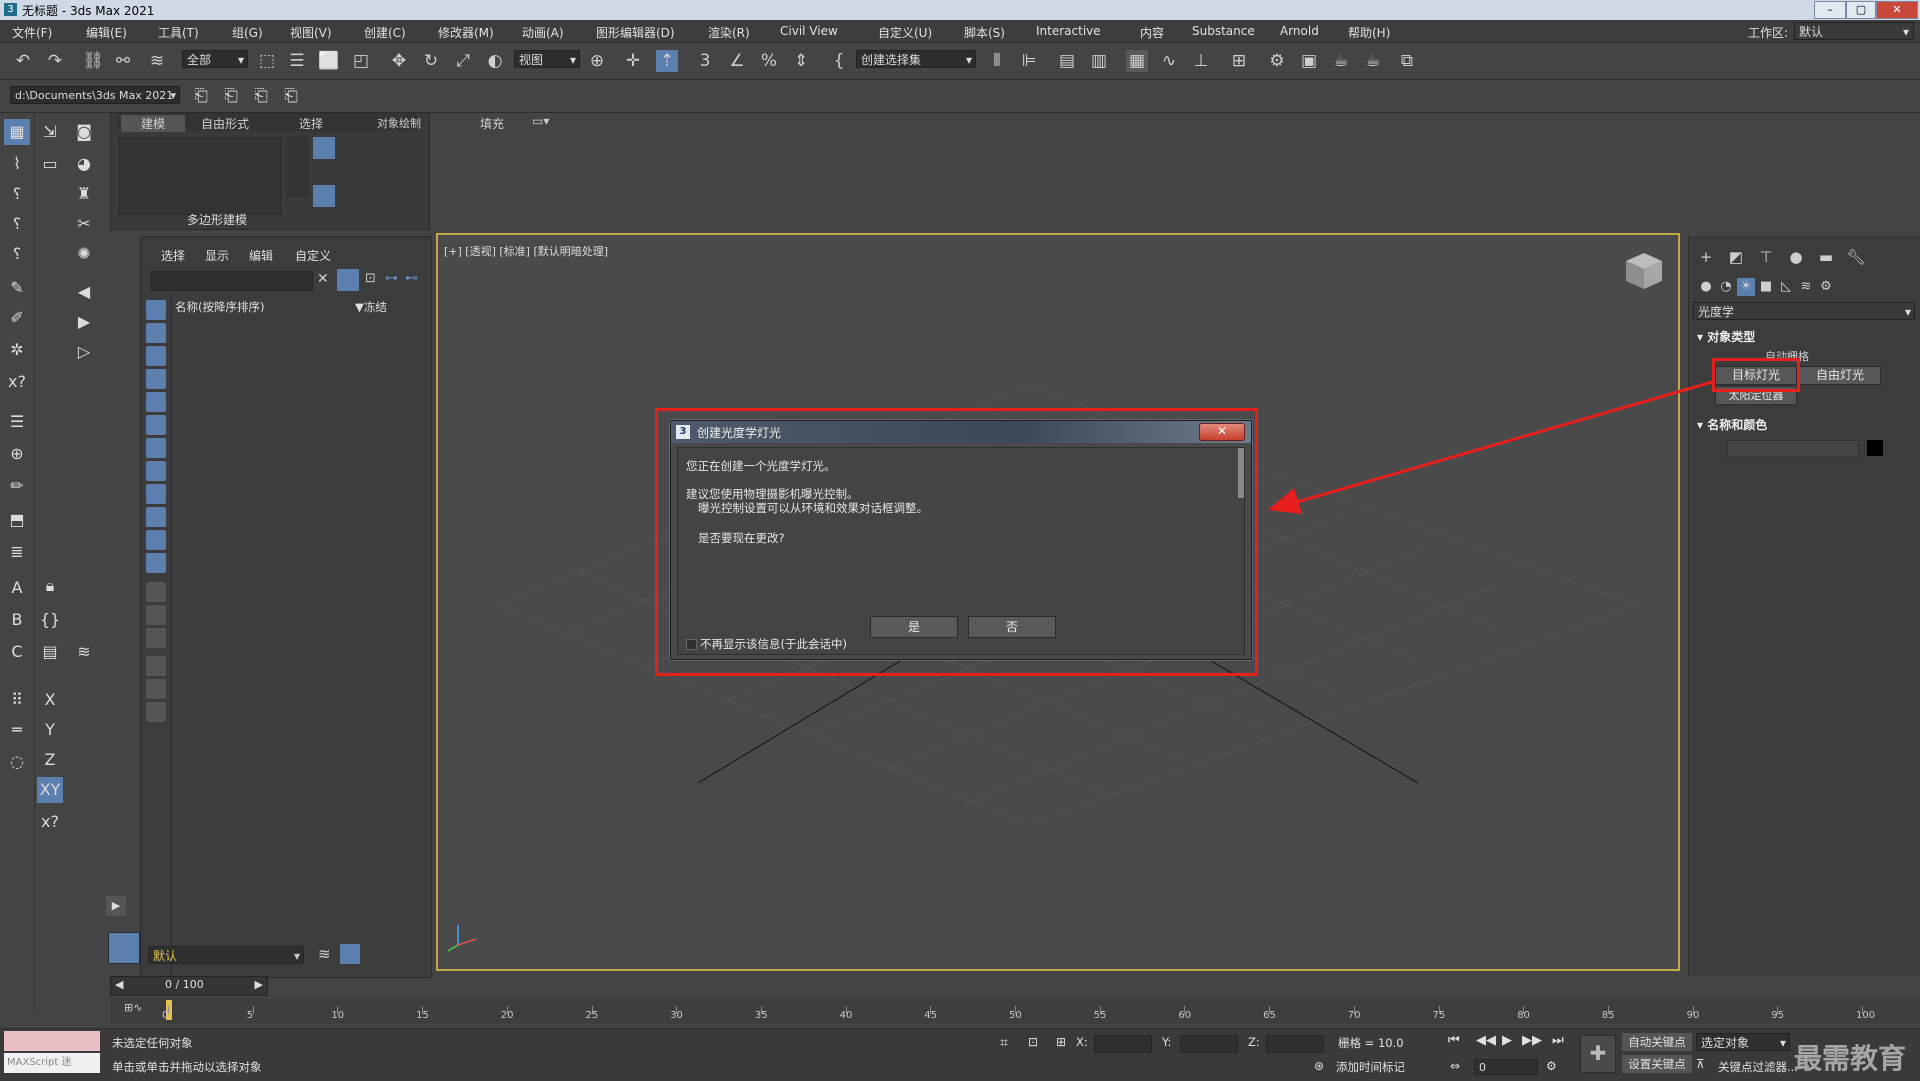 This screenshot has width=1920, height=1081. I want to click on speaker-icon: ◀, so click(84, 292).